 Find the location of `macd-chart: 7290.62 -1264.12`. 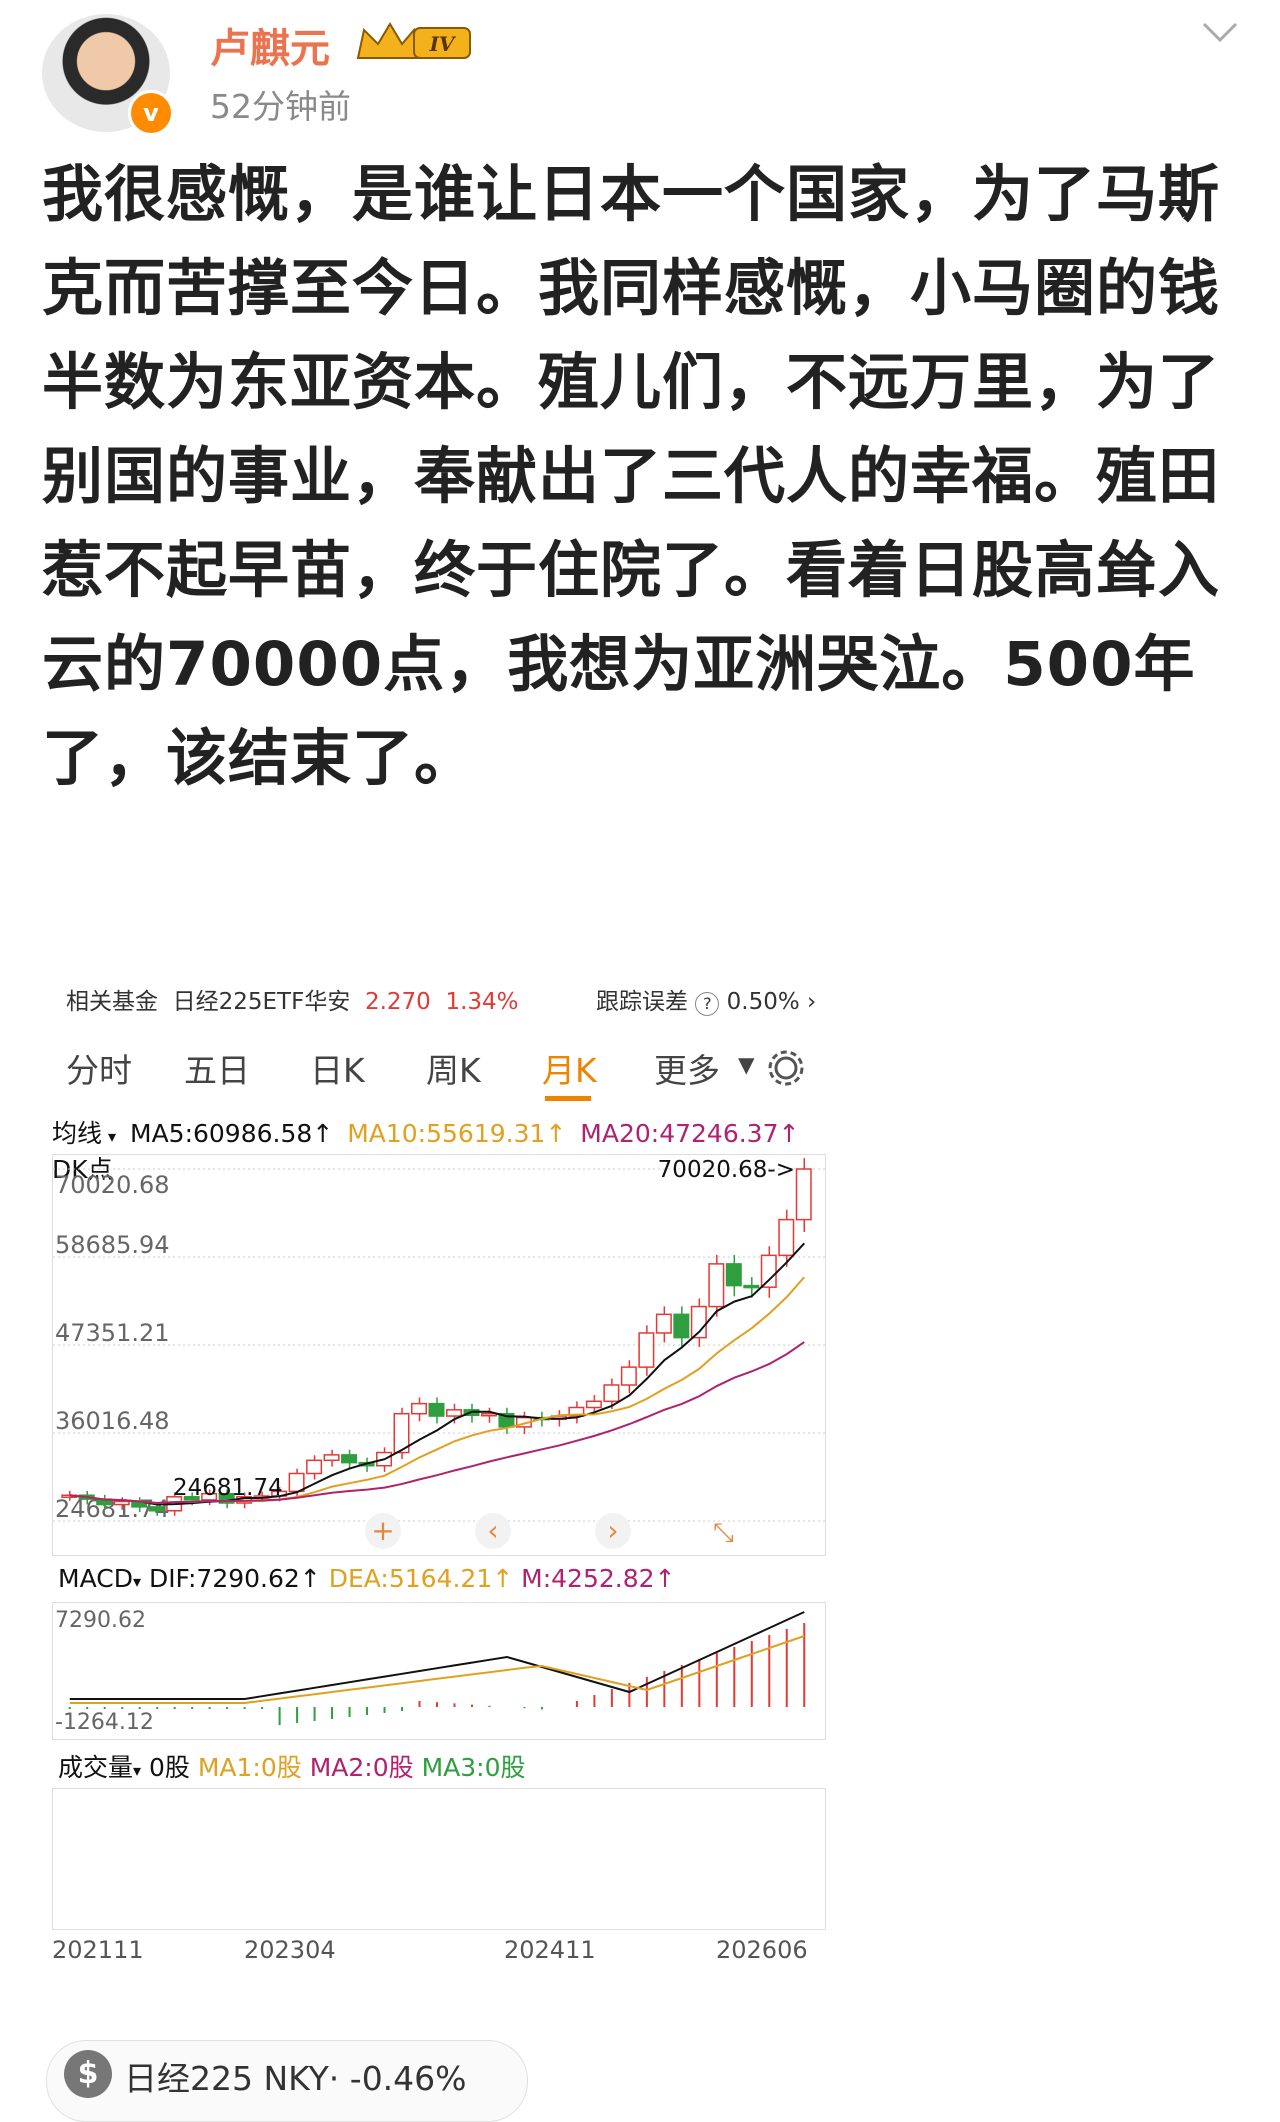

macd-chart: 7290.62 -1264.12 is located at coordinates (439, 1671).